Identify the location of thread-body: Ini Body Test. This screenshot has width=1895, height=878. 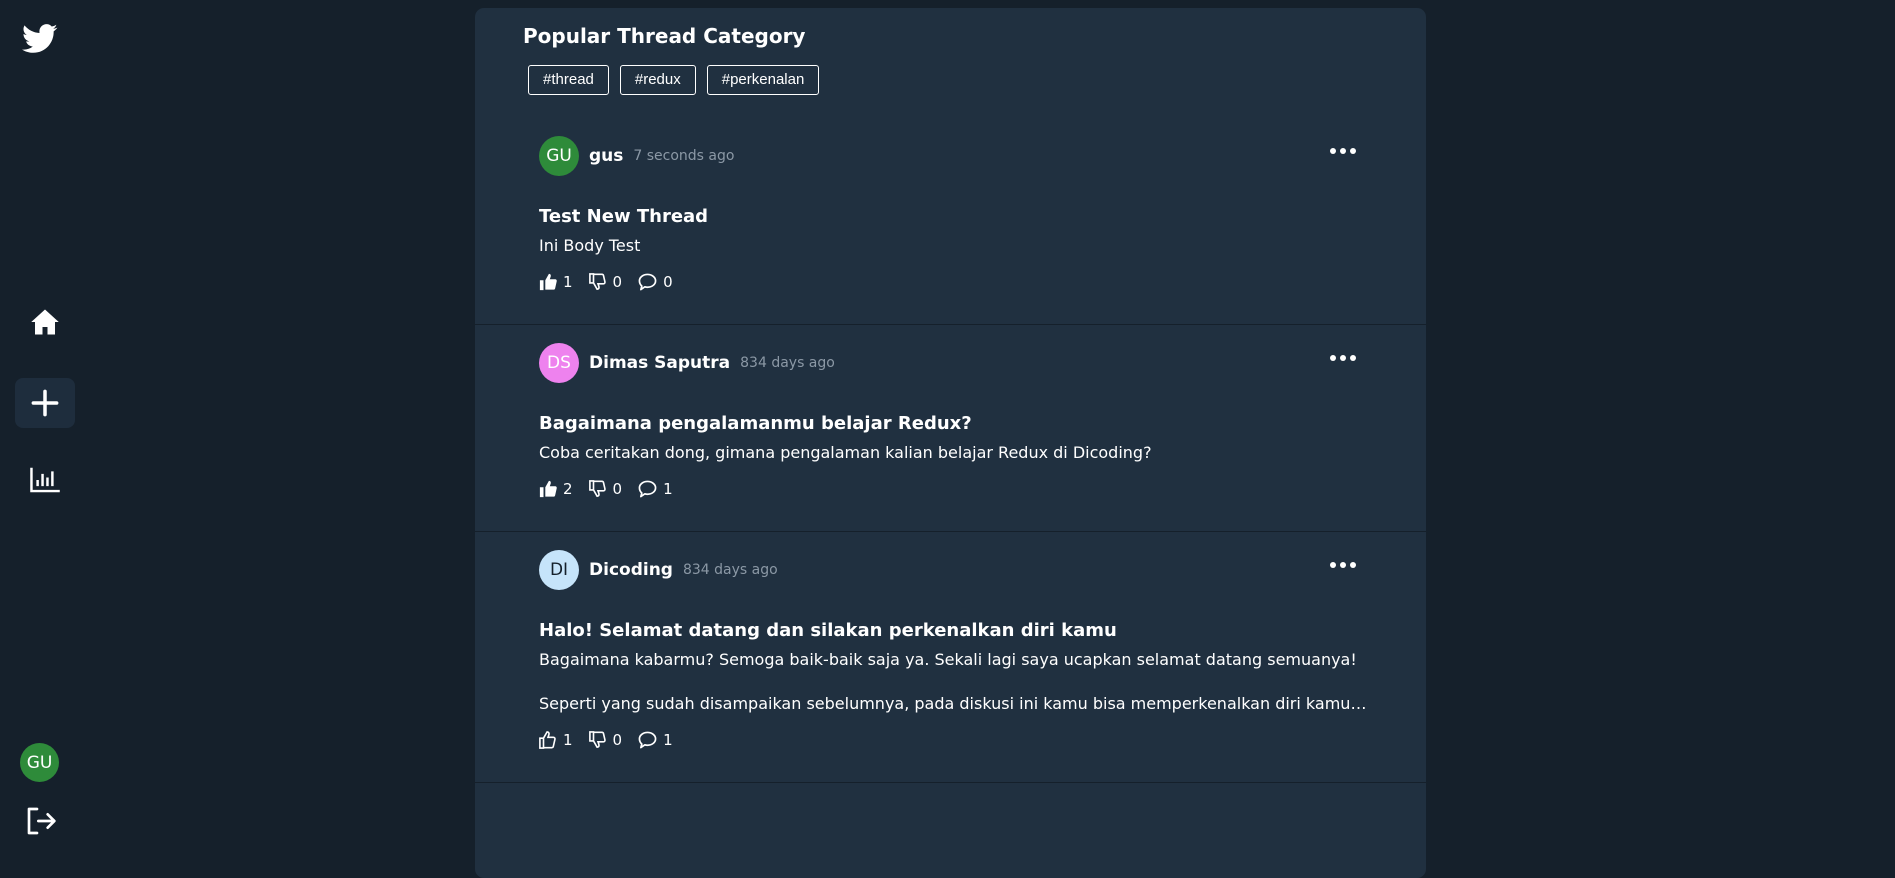
(954, 245).